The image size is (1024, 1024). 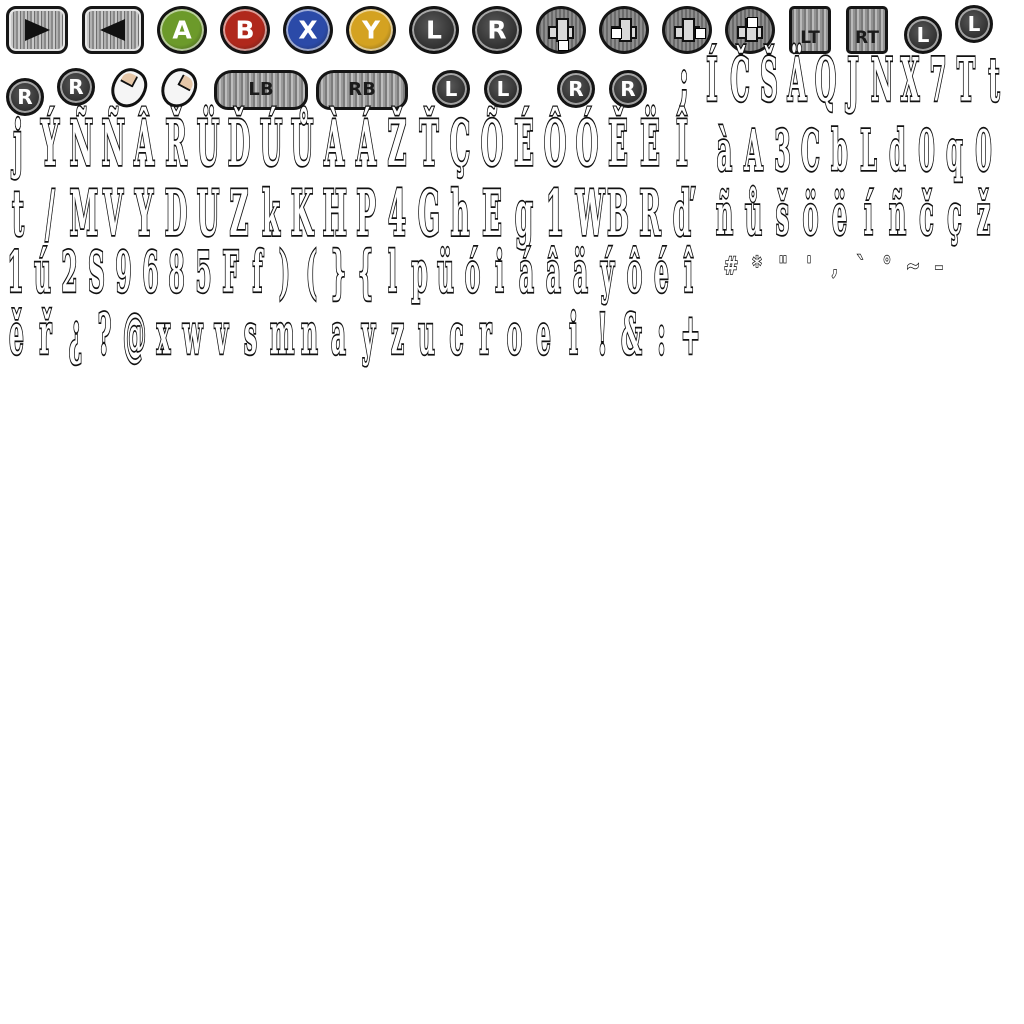 I want to click on glyph-char: T, so click(x=966, y=81).